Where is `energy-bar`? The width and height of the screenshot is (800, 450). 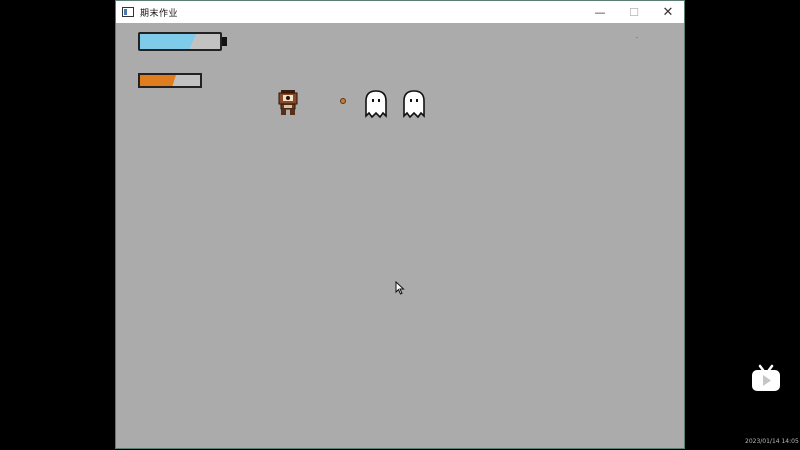 energy-bar is located at coordinates (170, 80).